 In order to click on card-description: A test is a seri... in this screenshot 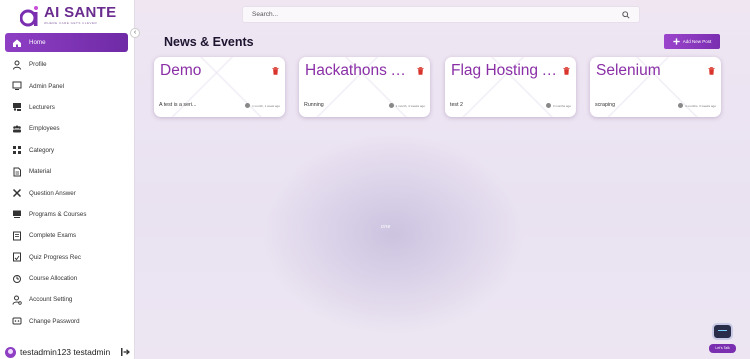, I will do `click(178, 105)`.